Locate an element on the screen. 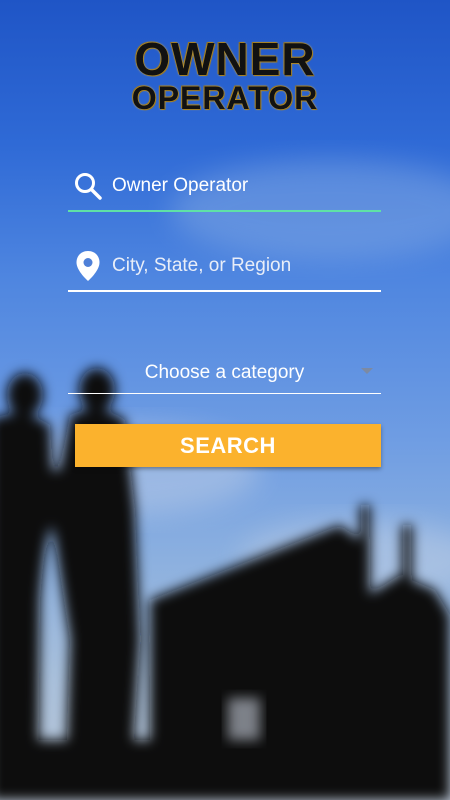 The image size is (450, 800). keyword-field-underline is located at coordinates (224, 211).